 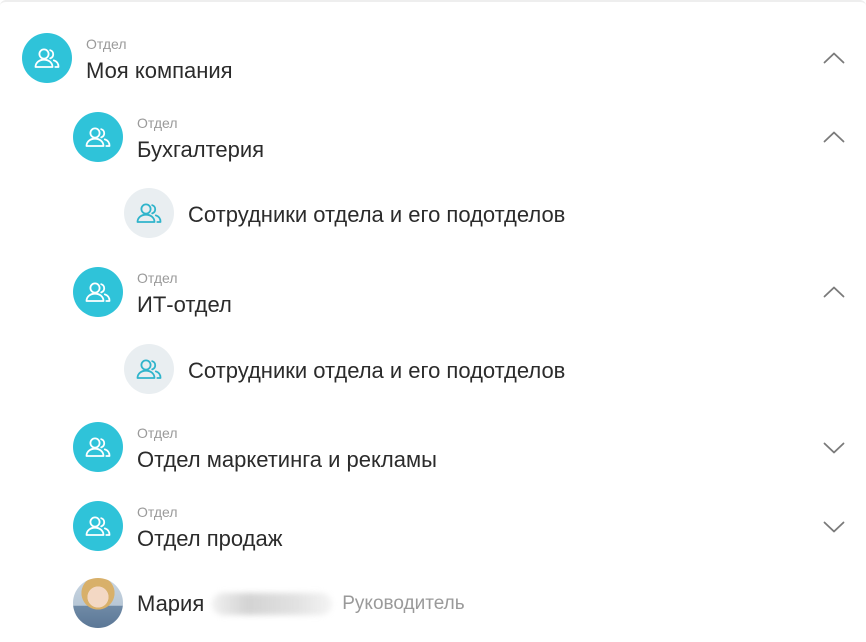 I want to click on tree-node-department: Отдел Отдел маркетинга и рекламы, so click(x=433, y=449).